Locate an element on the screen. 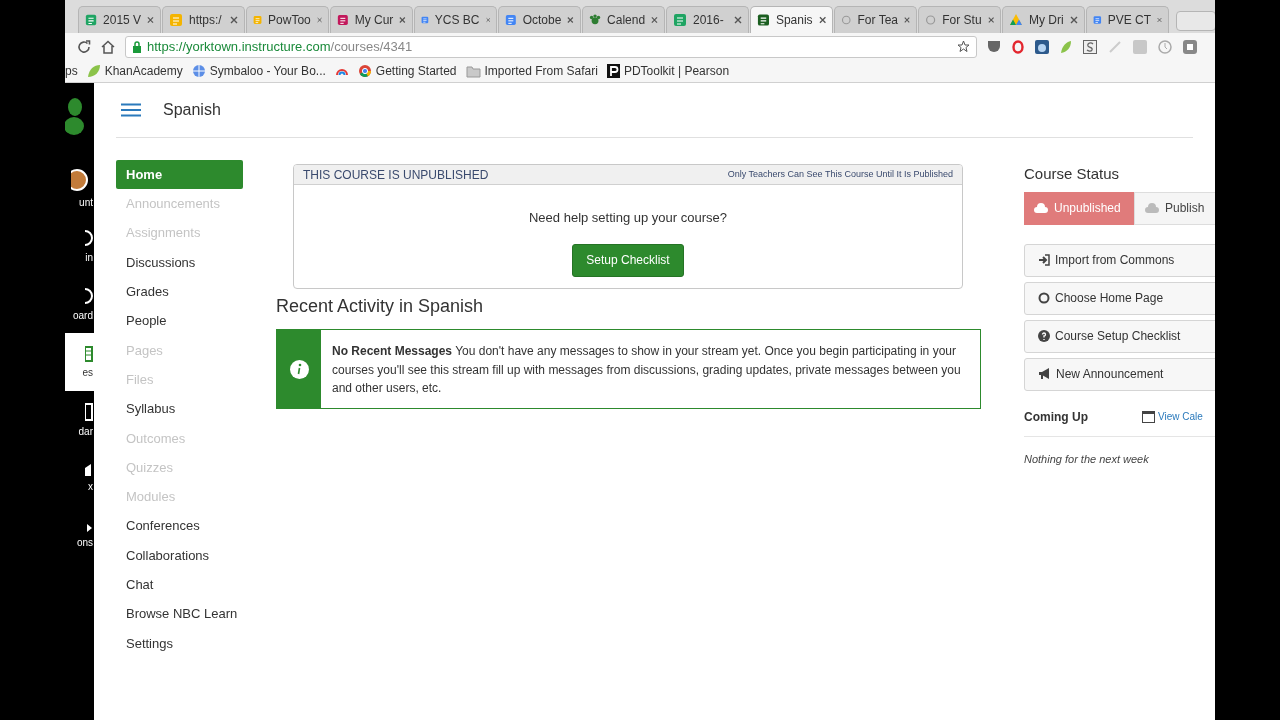 This screenshot has width=1280, height=720. coming-up-heading: Coming Up is located at coordinates (1056, 417).